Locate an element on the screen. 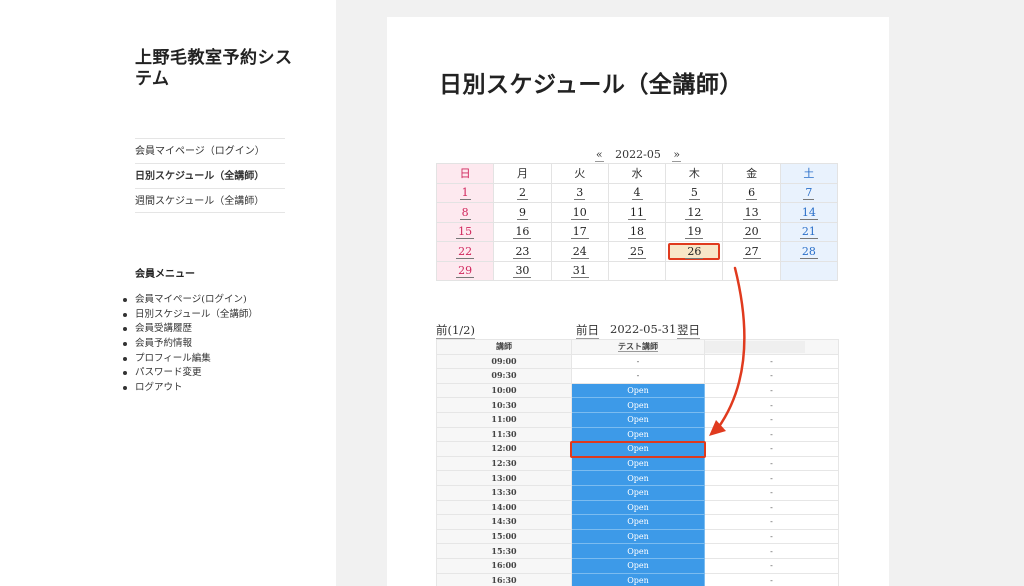  member-menu-item: ログアウト is located at coordinates (190, 388).